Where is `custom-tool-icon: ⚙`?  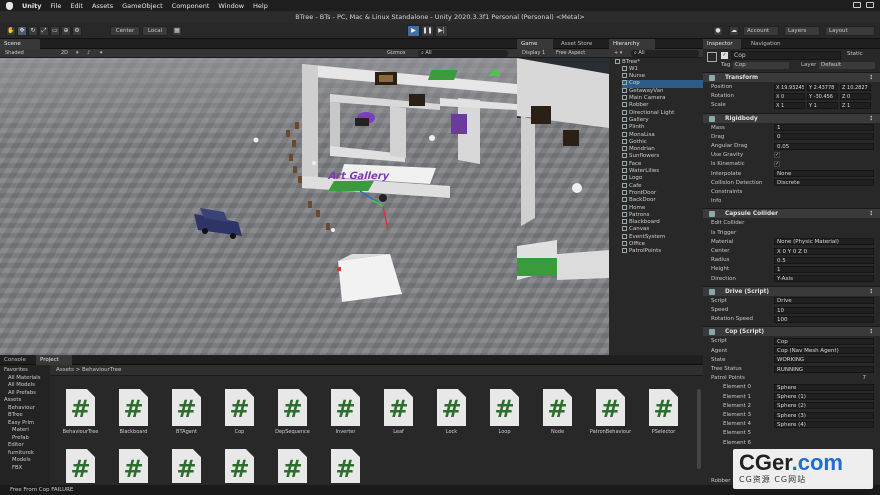
custom-tool-icon: ⚙ is located at coordinates (77, 31).